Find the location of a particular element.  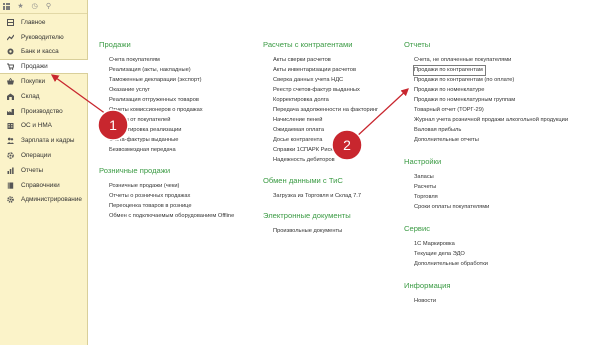

link: Корректировка реализации is located at coordinates (166, 130).